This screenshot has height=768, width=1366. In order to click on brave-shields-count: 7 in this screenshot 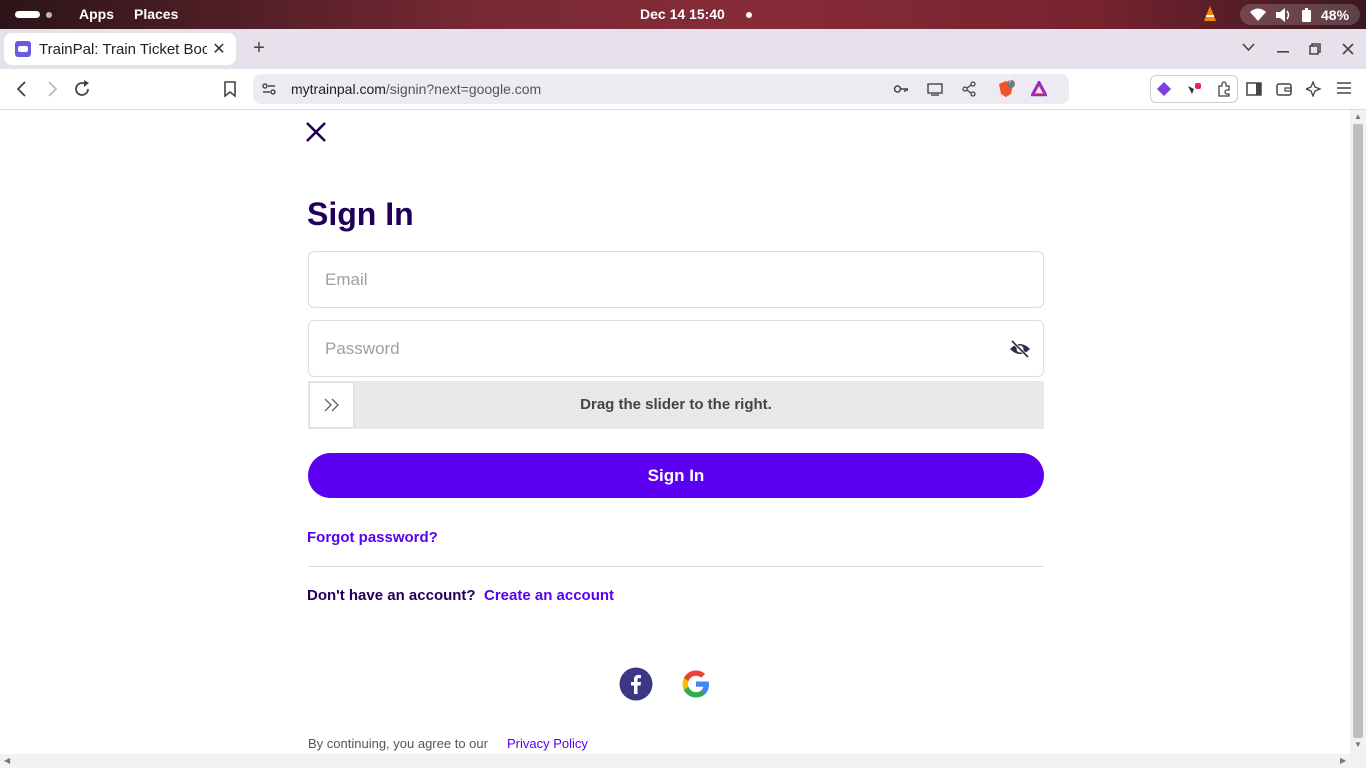, I will do `click(1010, 80)`.